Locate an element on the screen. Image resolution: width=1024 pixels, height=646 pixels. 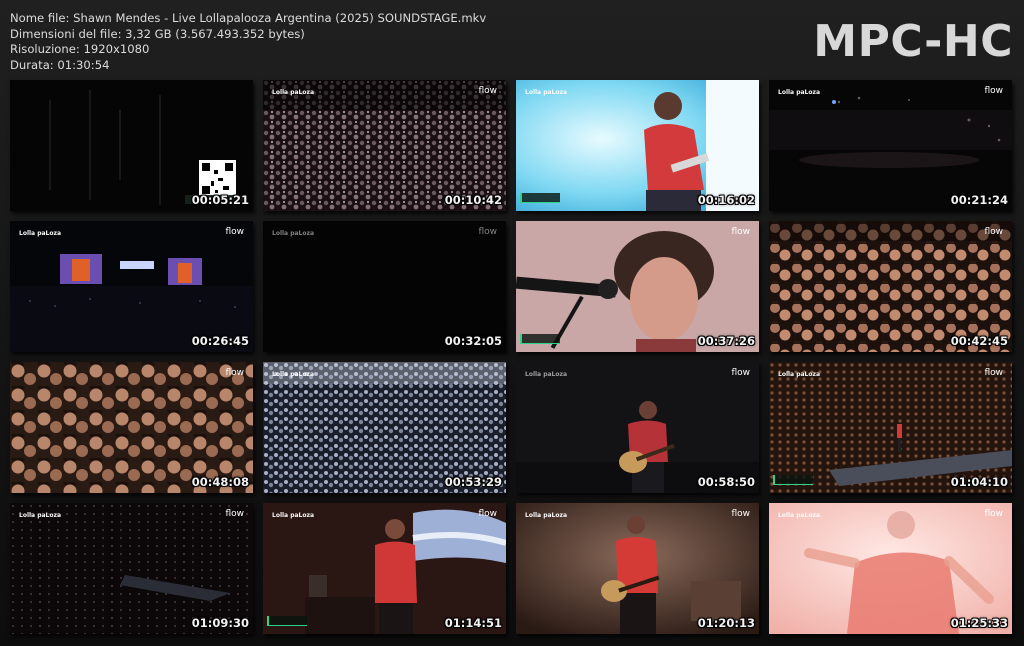
thumbnail: Lolla paLoza flow 01:25:33 is located at coordinates (890, 568).